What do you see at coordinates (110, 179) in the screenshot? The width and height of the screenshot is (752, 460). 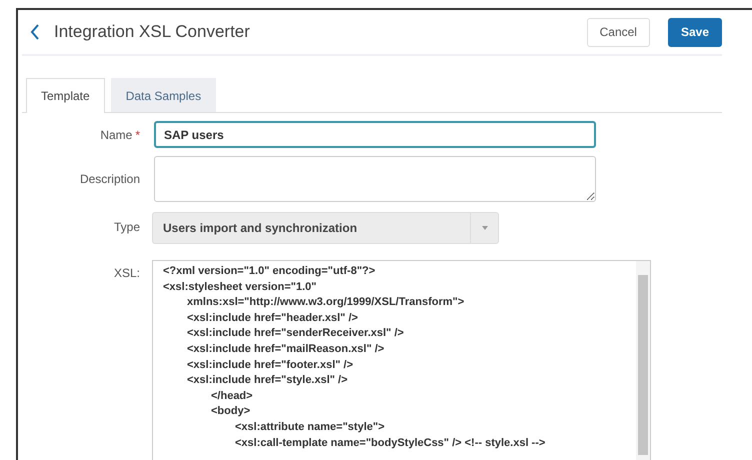 I see `field-label: Description` at bounding box center [110, 179].